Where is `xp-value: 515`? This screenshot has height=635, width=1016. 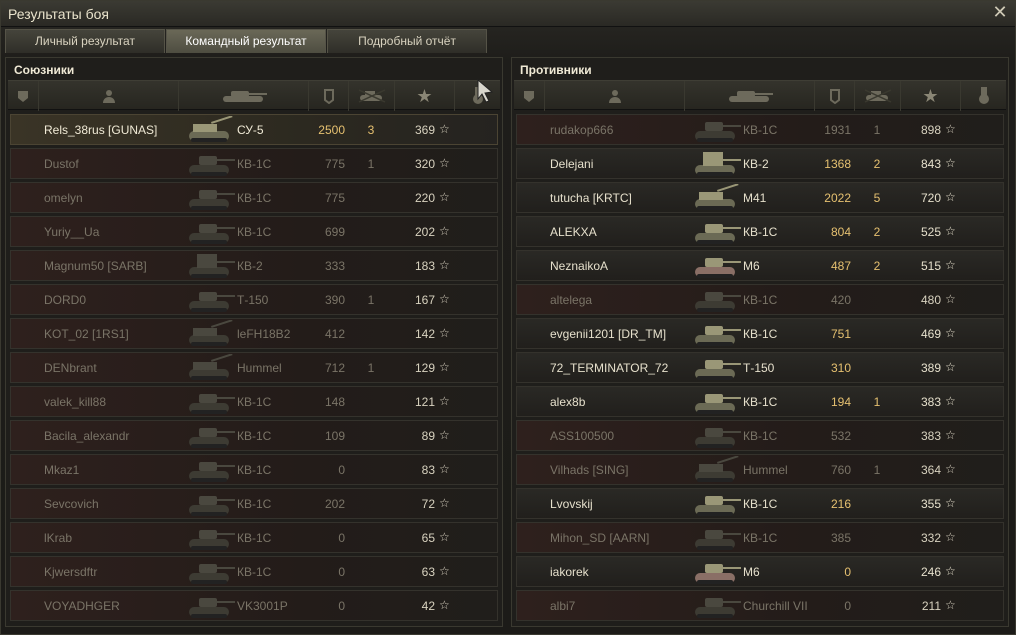
xp-value: 515 is located at coordinates (930, 266).